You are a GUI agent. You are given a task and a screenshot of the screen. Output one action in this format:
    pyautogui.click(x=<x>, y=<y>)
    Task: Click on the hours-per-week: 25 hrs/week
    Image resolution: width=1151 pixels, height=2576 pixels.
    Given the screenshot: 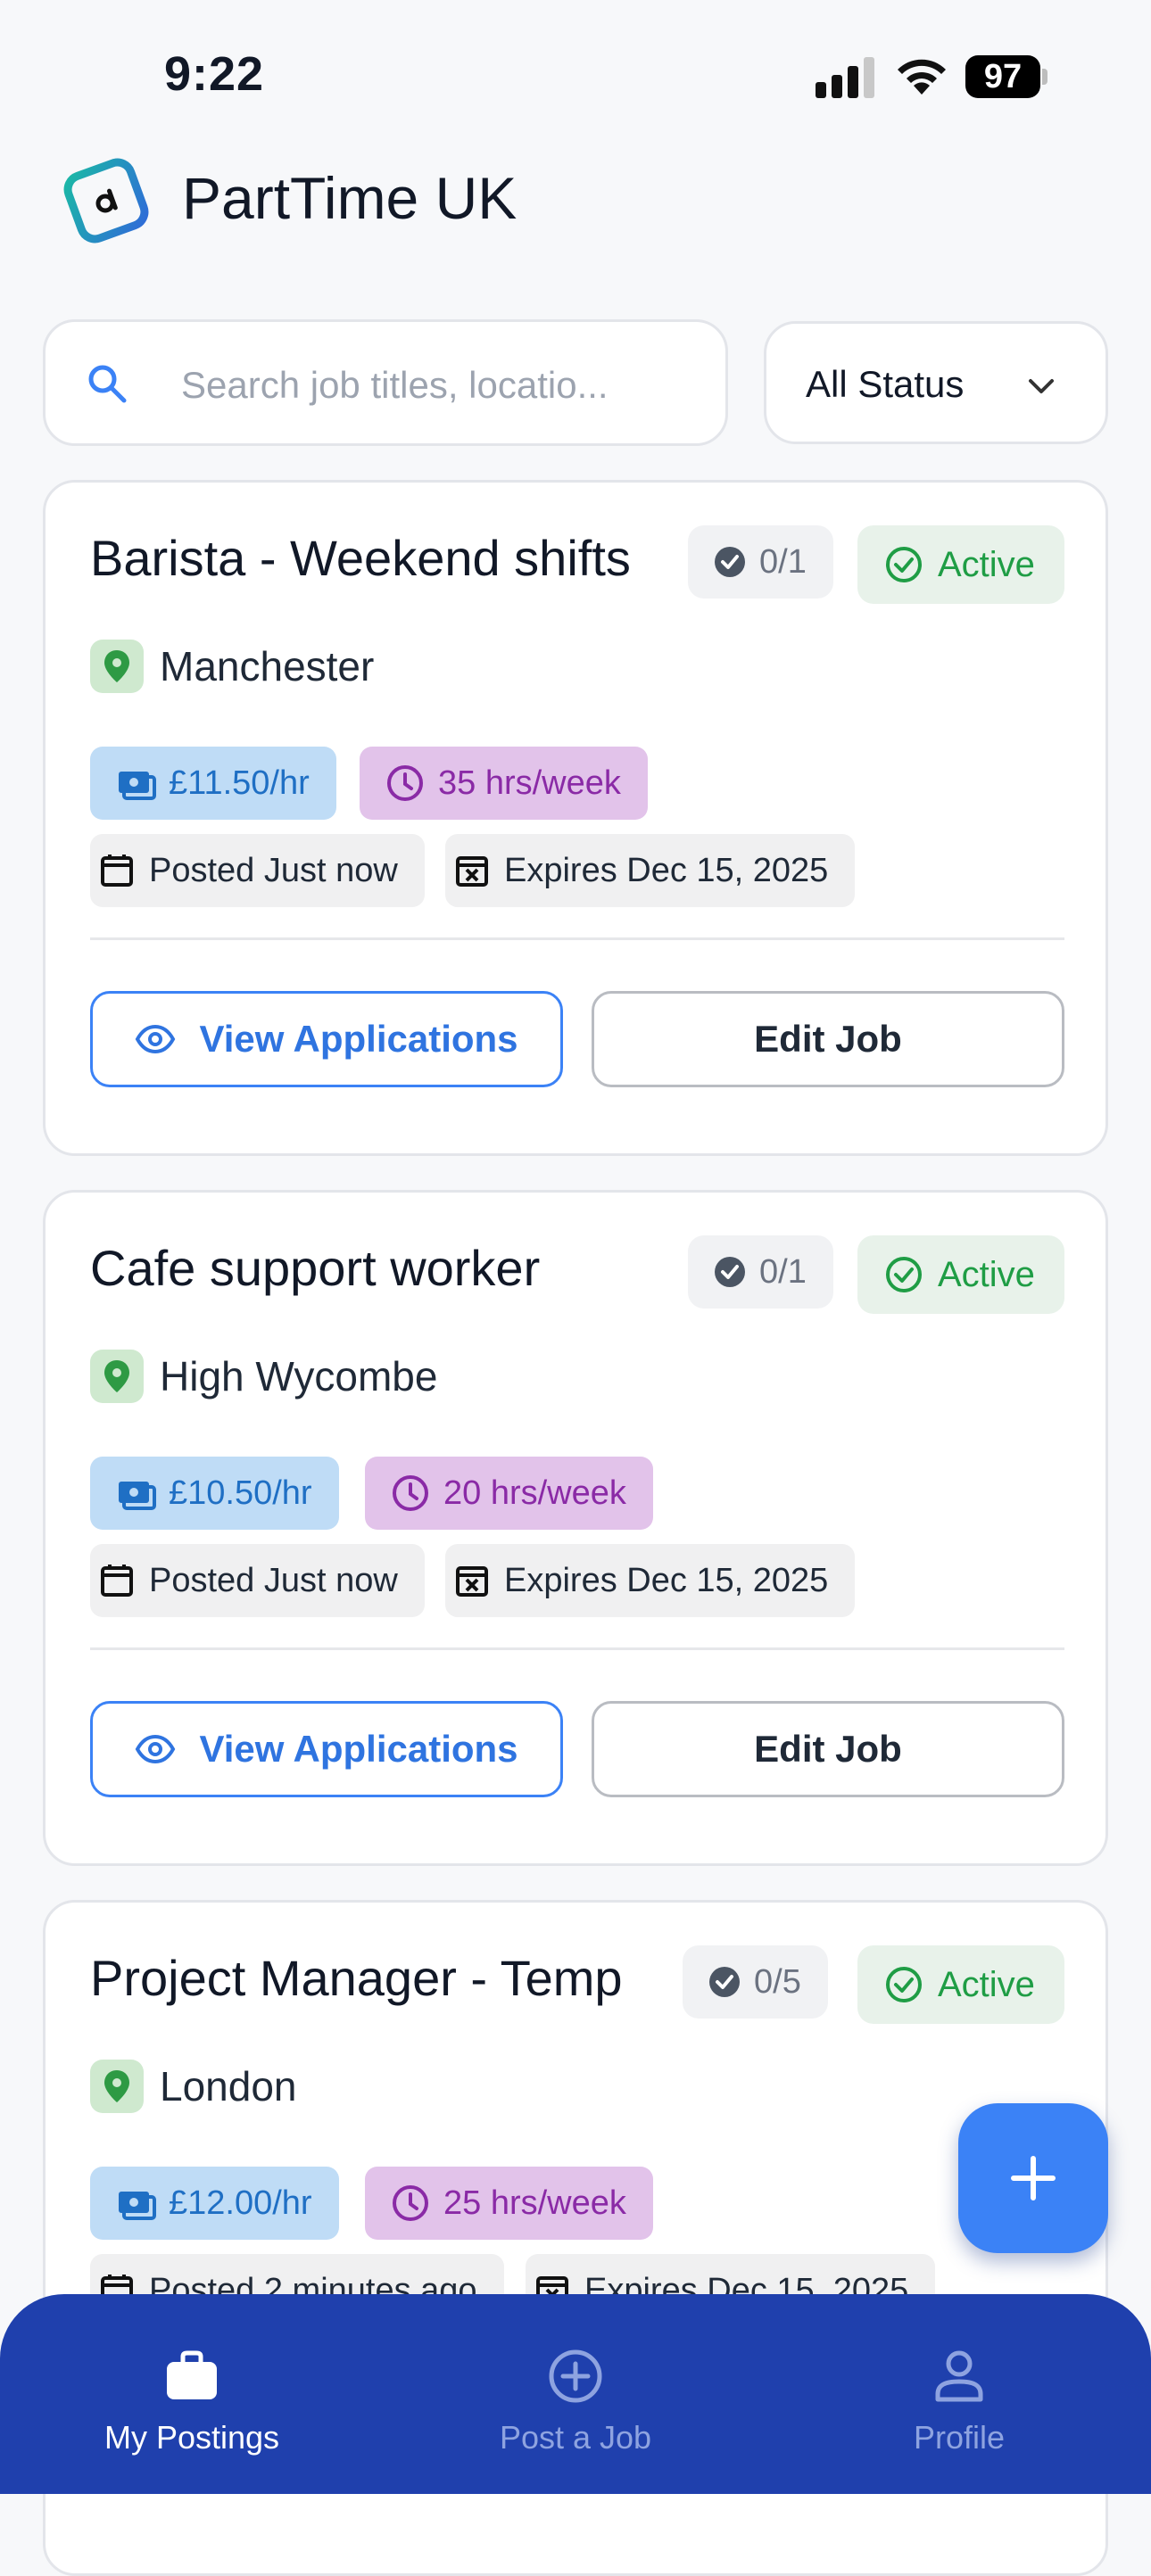 What is the action you would take?
    pyautogui.click(x=534, y=2203)
    